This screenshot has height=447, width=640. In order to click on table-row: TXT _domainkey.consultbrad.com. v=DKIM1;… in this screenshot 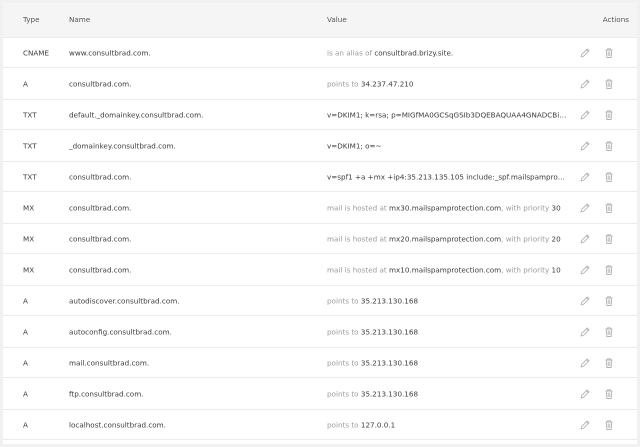, I will do `click(320, 146)`.